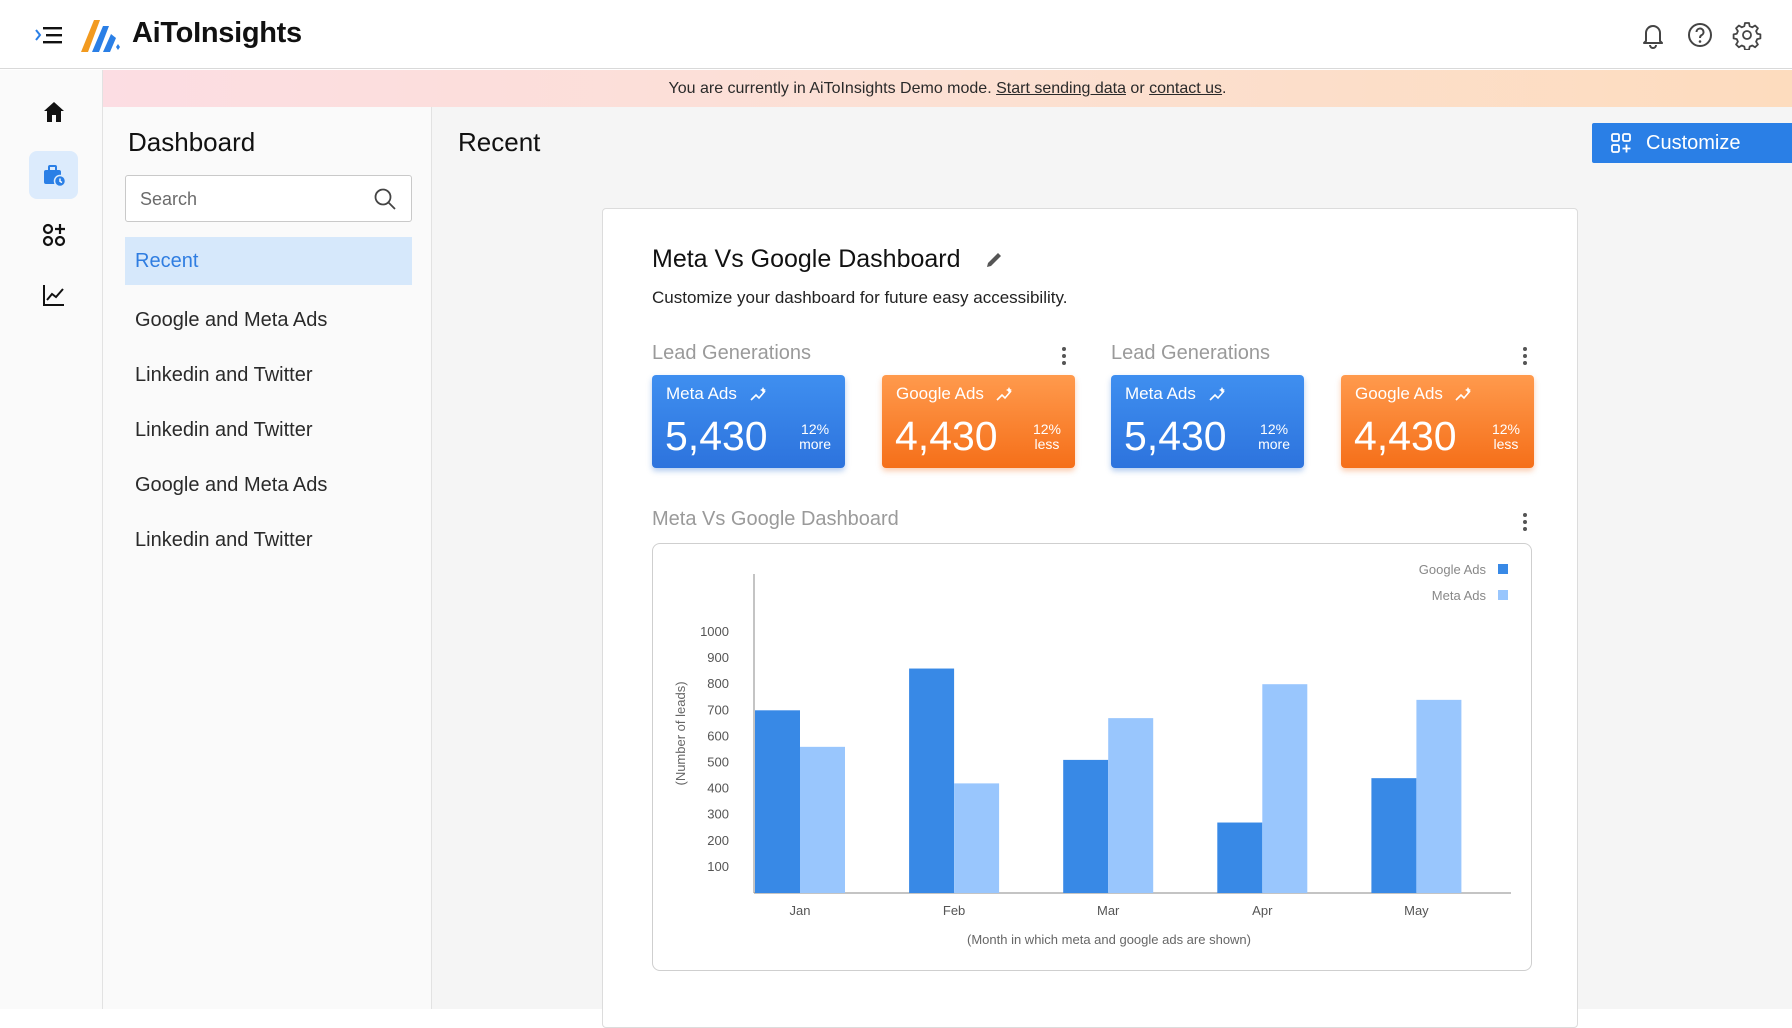  I want to click on brand-name: AiToInsights, so click(217, 33).